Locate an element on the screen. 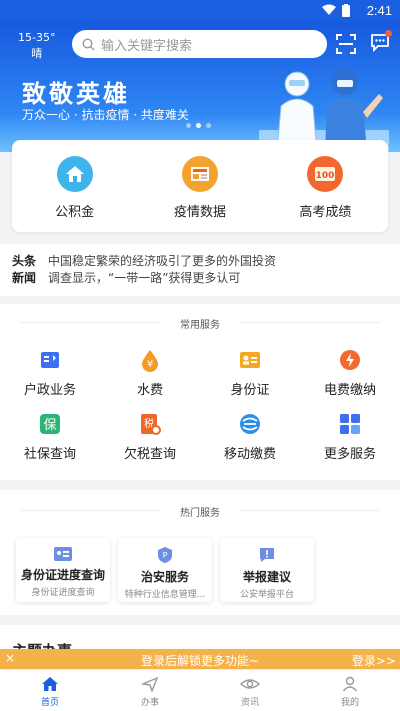 This screenshot has height=711, width=400. user-icon is located at coordinates (350, 684).